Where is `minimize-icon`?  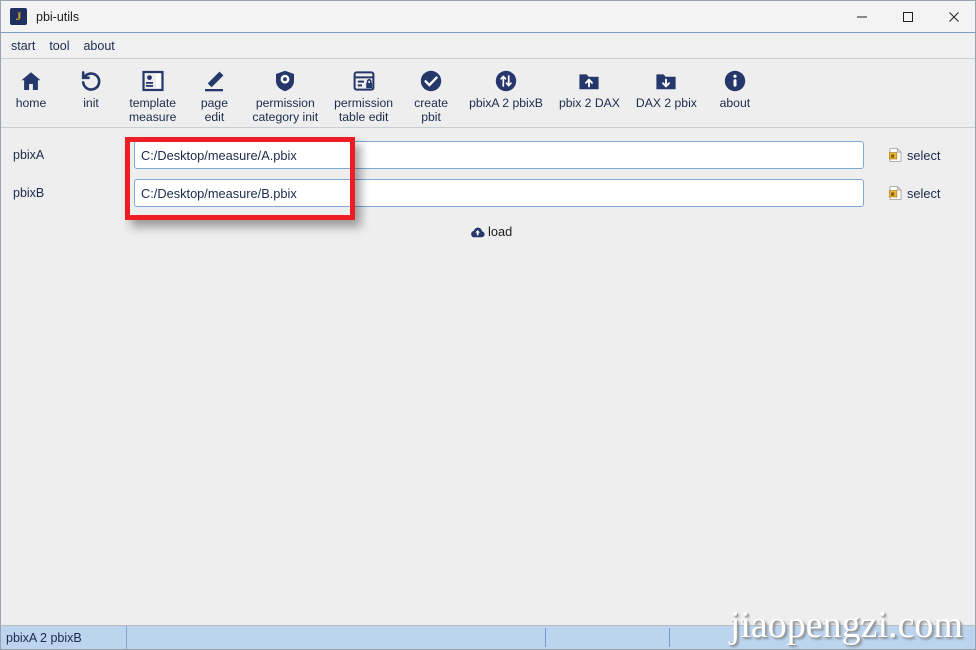 minimize-icon is located at coordinates (862, 17).